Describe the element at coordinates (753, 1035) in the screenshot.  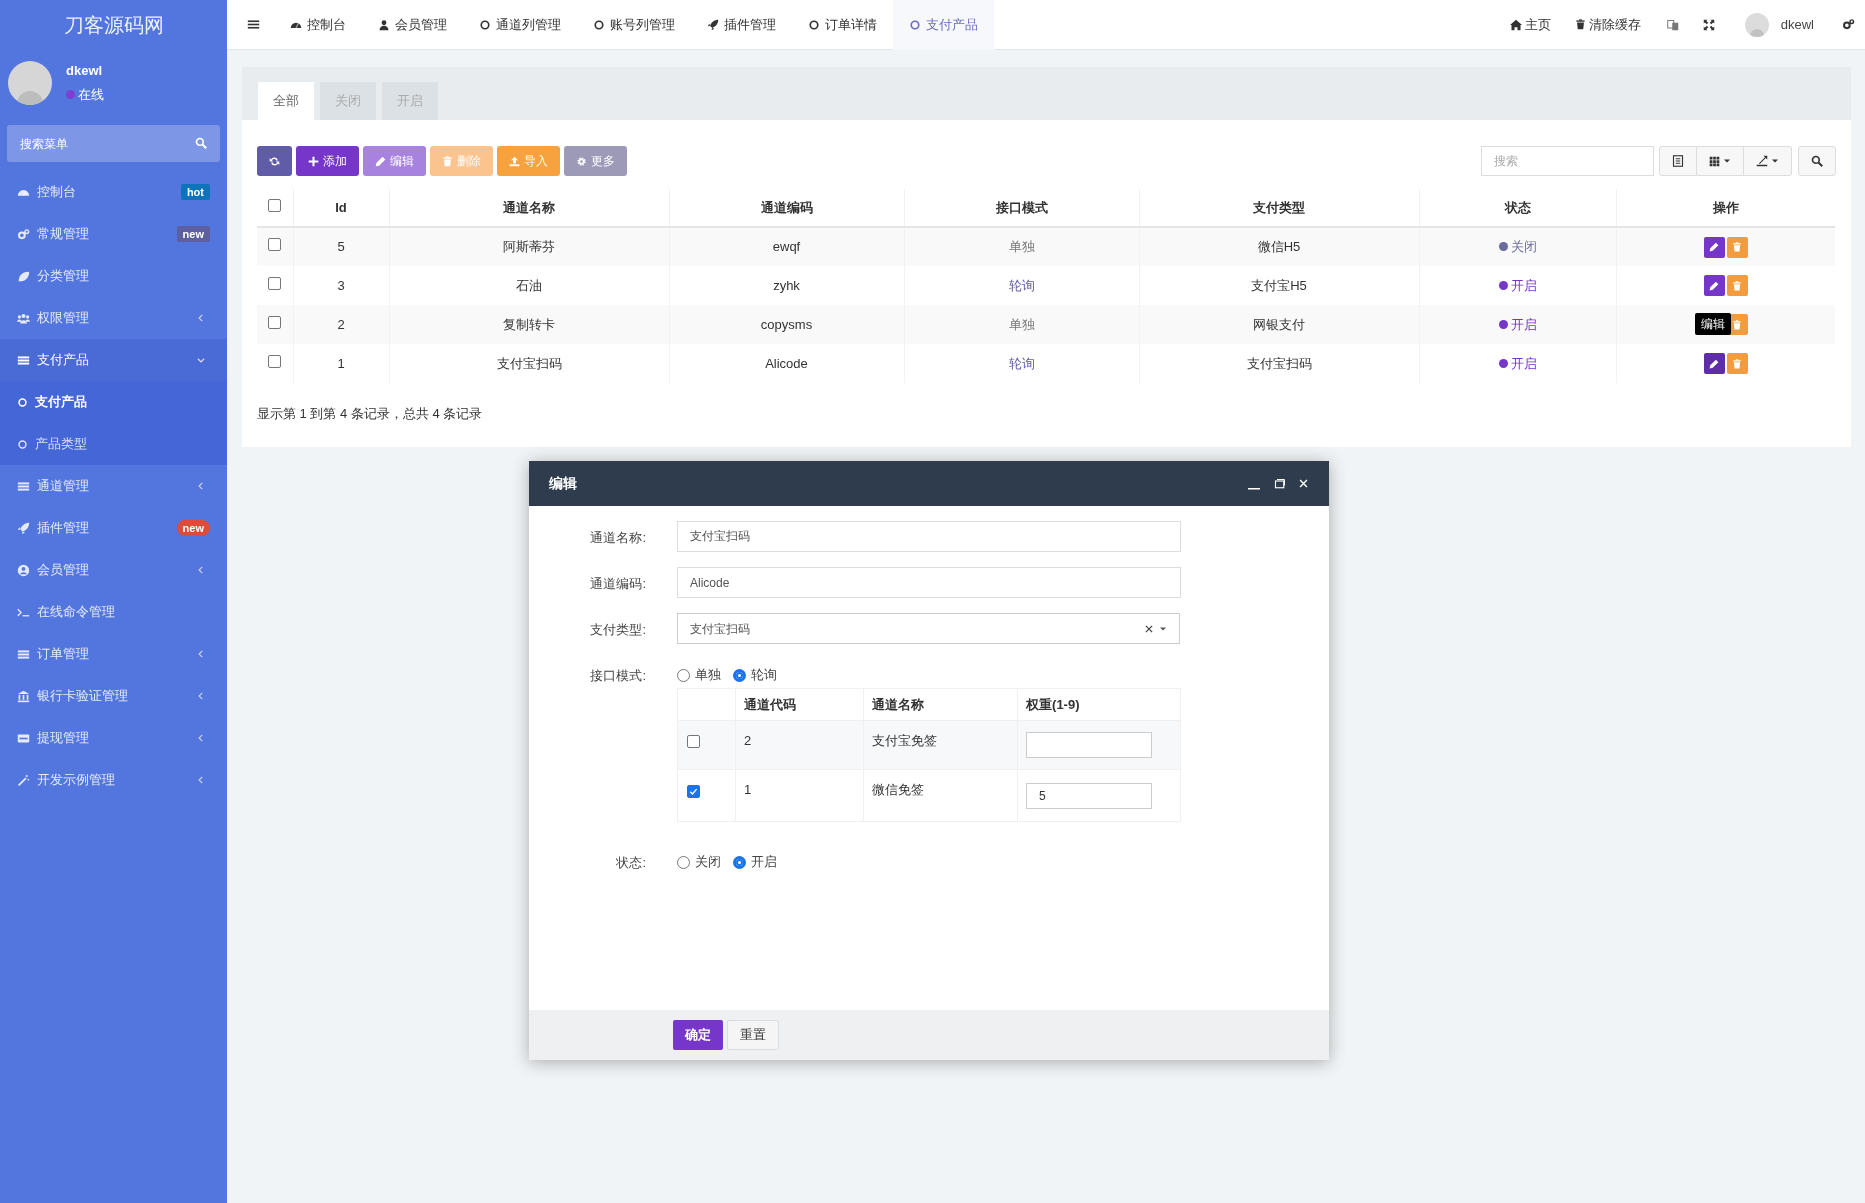
I see `reset-button: 重置` at that location.